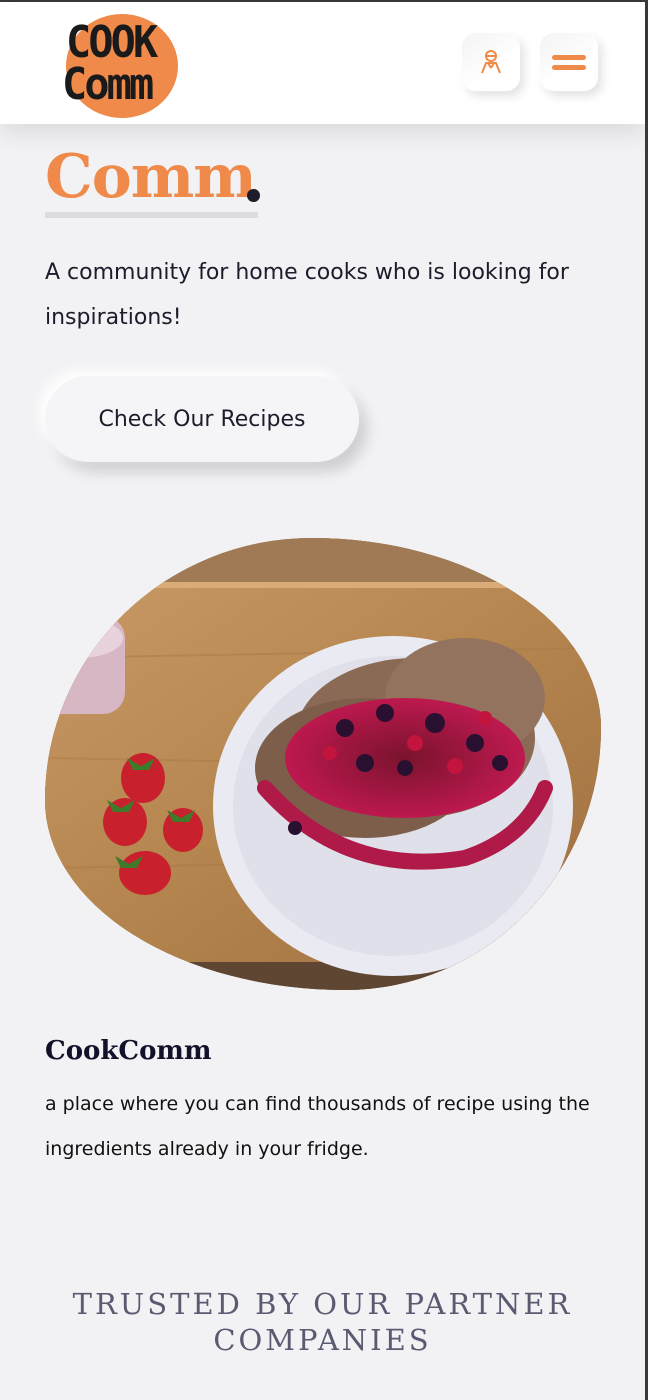 Image resolution: width=648 pixels, height=1400 pixels. I want to click on top-navbar: COOK Comm, so click(322, 63).